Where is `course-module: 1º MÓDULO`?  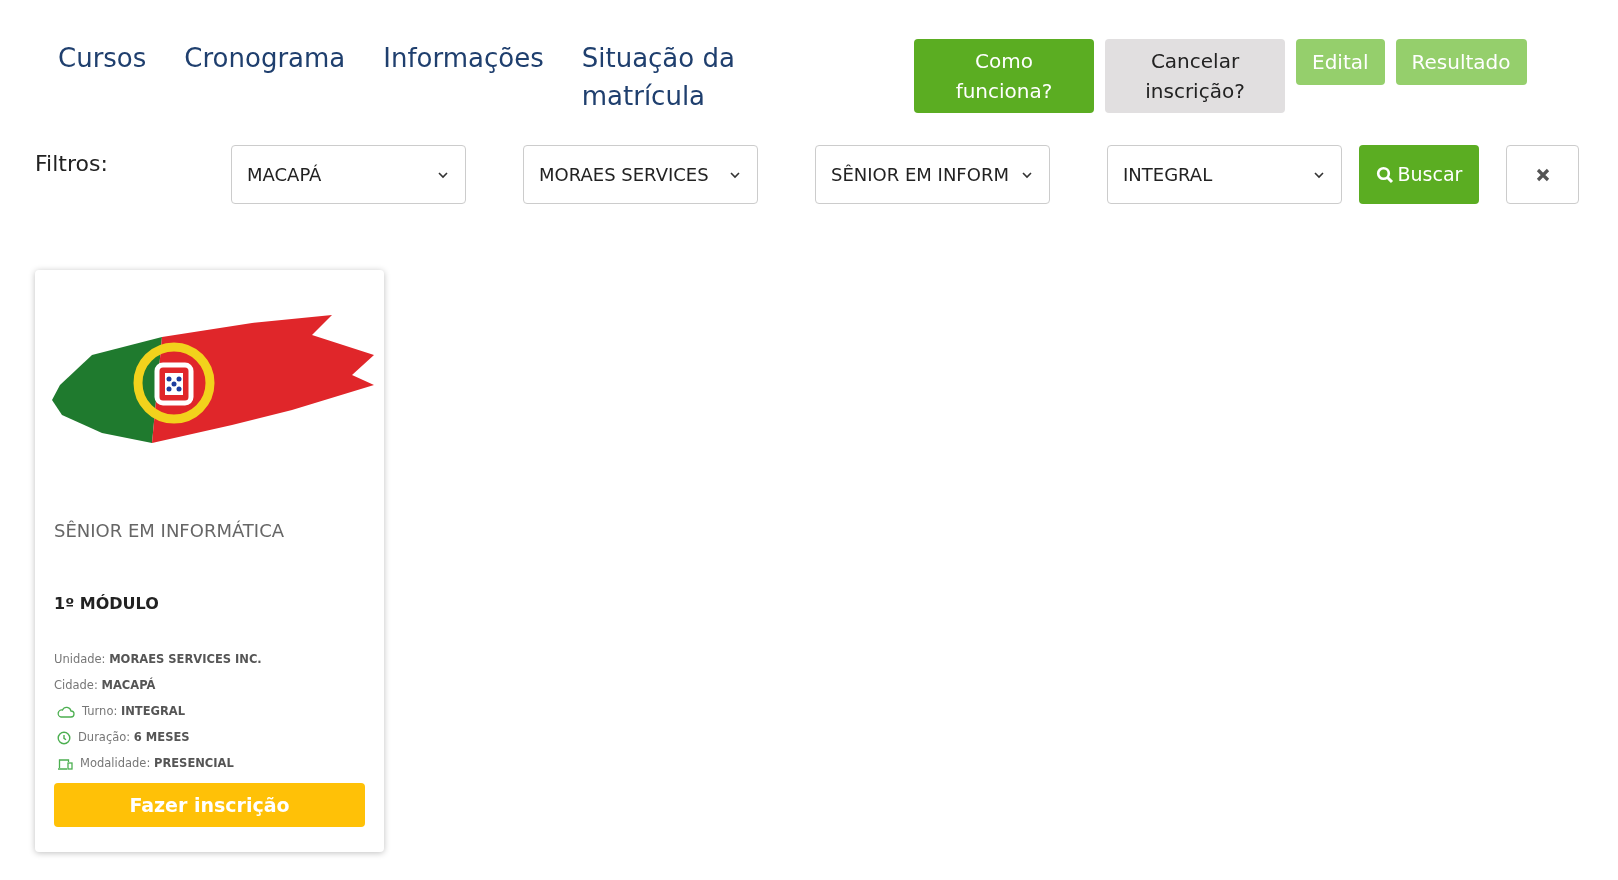 course-module: 1º MÓDULO is located at coordinates (107, 604).